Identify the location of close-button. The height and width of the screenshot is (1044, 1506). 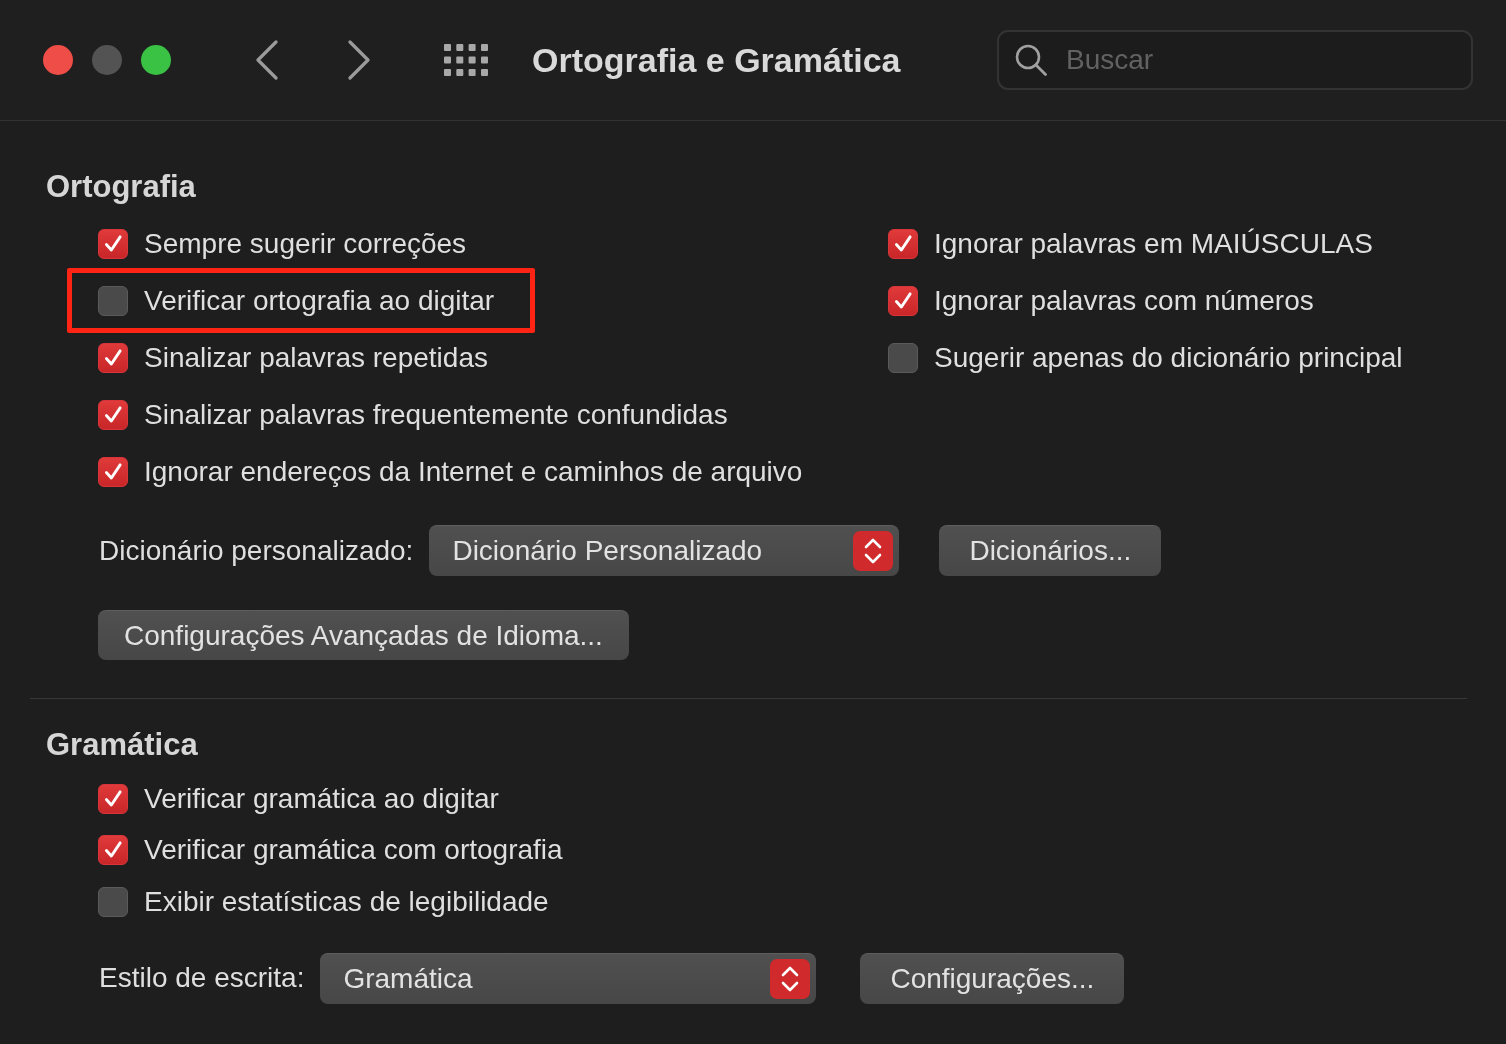
(58, 60).